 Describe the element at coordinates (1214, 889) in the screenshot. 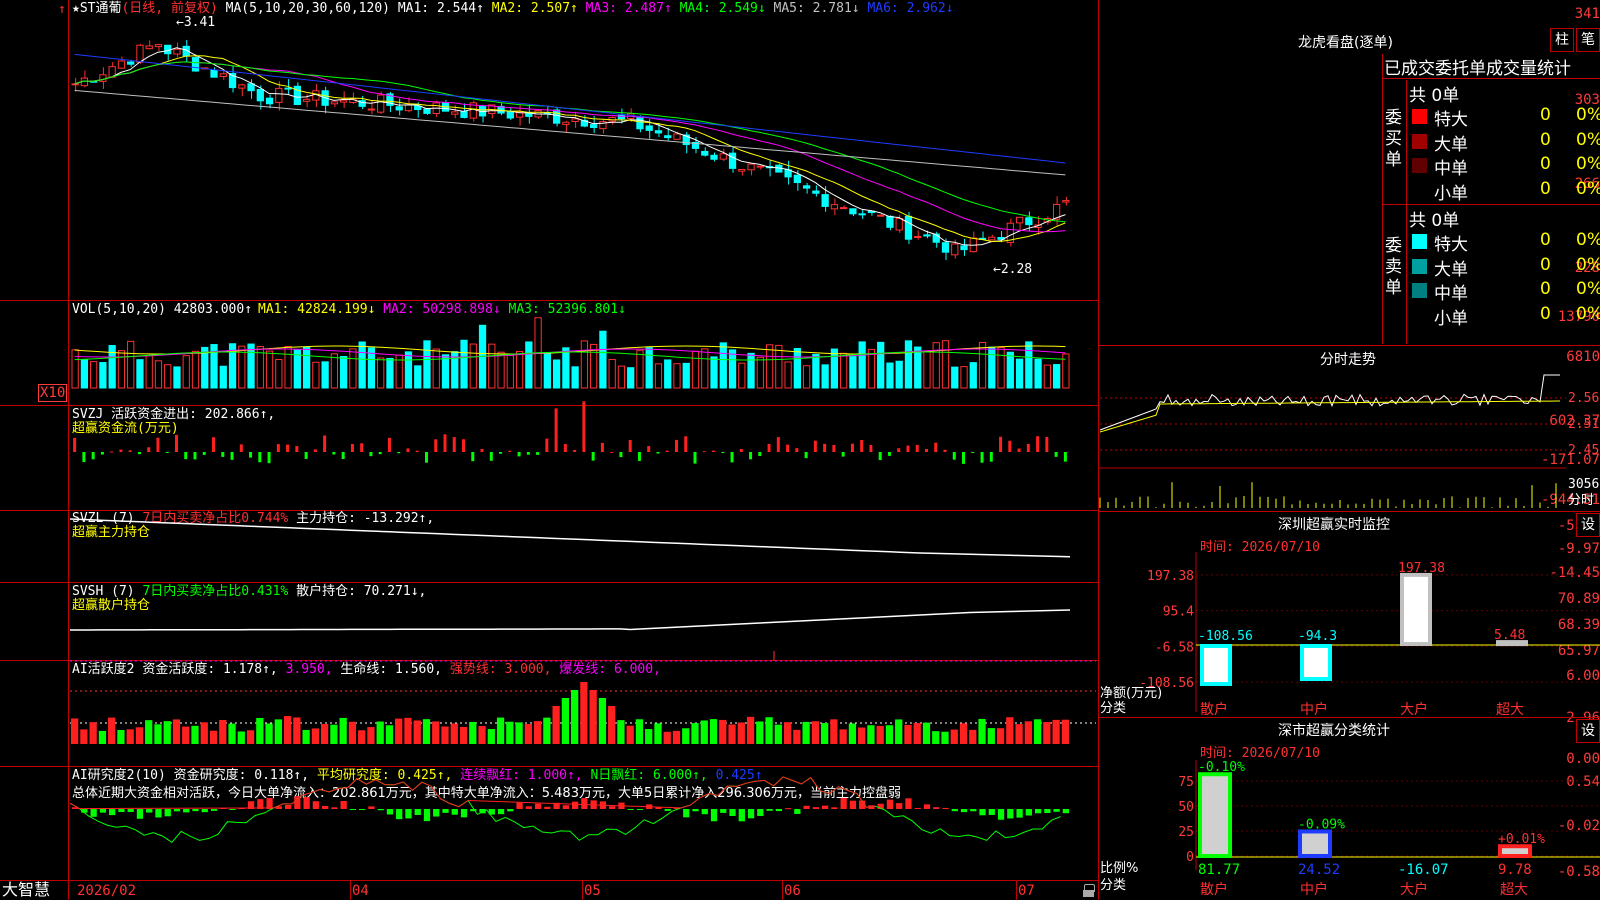

I see `classify-category: 散户` at that location.